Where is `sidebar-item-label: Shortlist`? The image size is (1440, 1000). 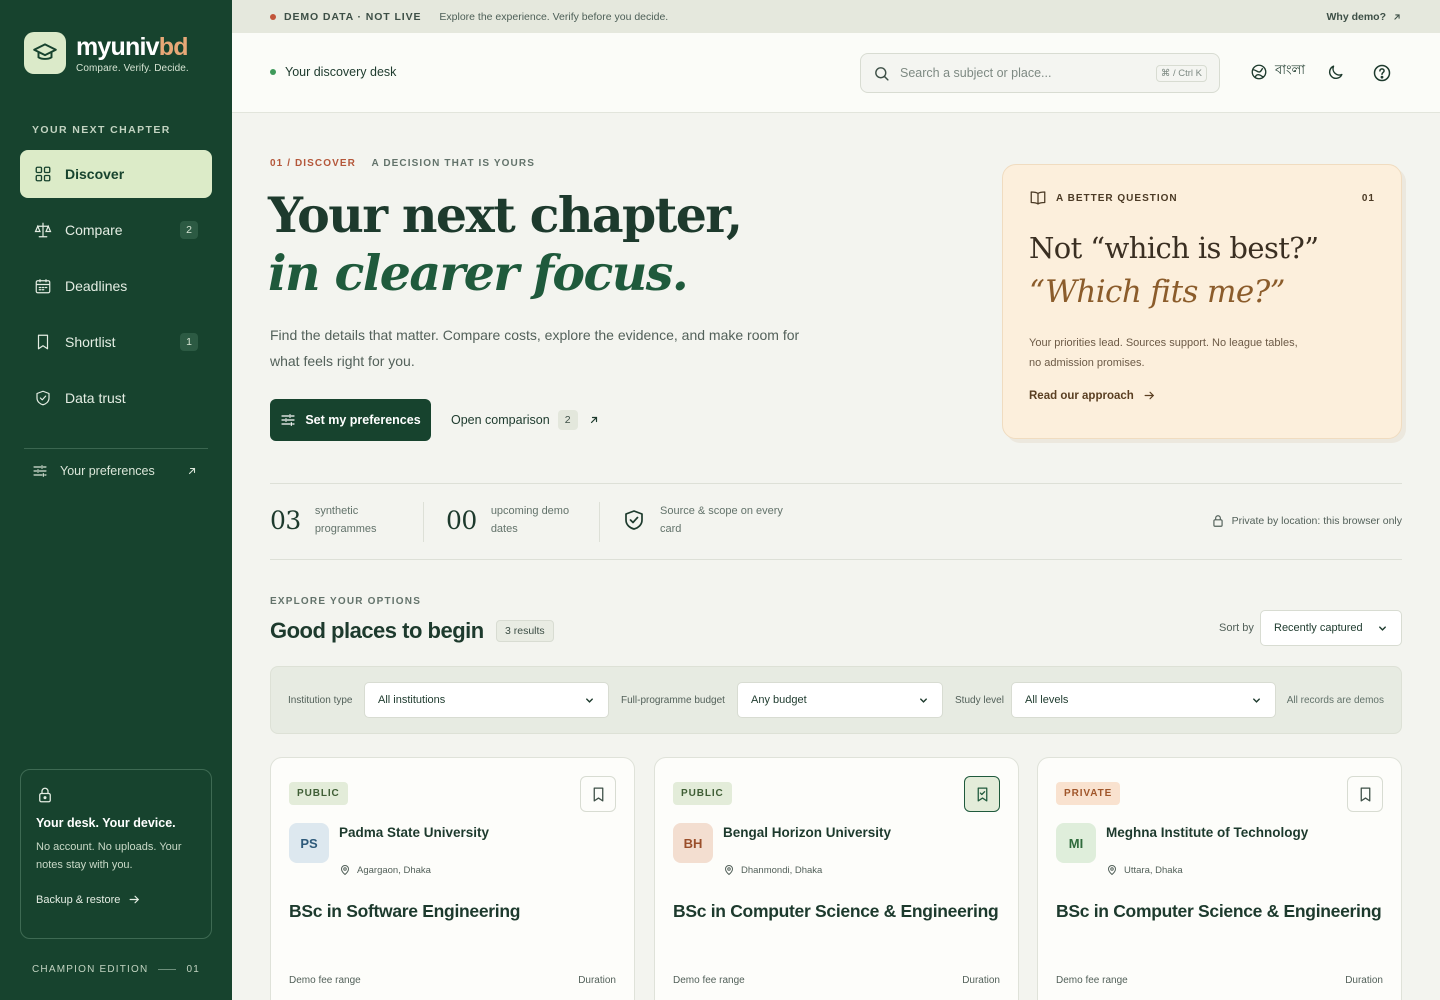
sidebar-item-label: Shortlist is located at coordinates (90, 342).